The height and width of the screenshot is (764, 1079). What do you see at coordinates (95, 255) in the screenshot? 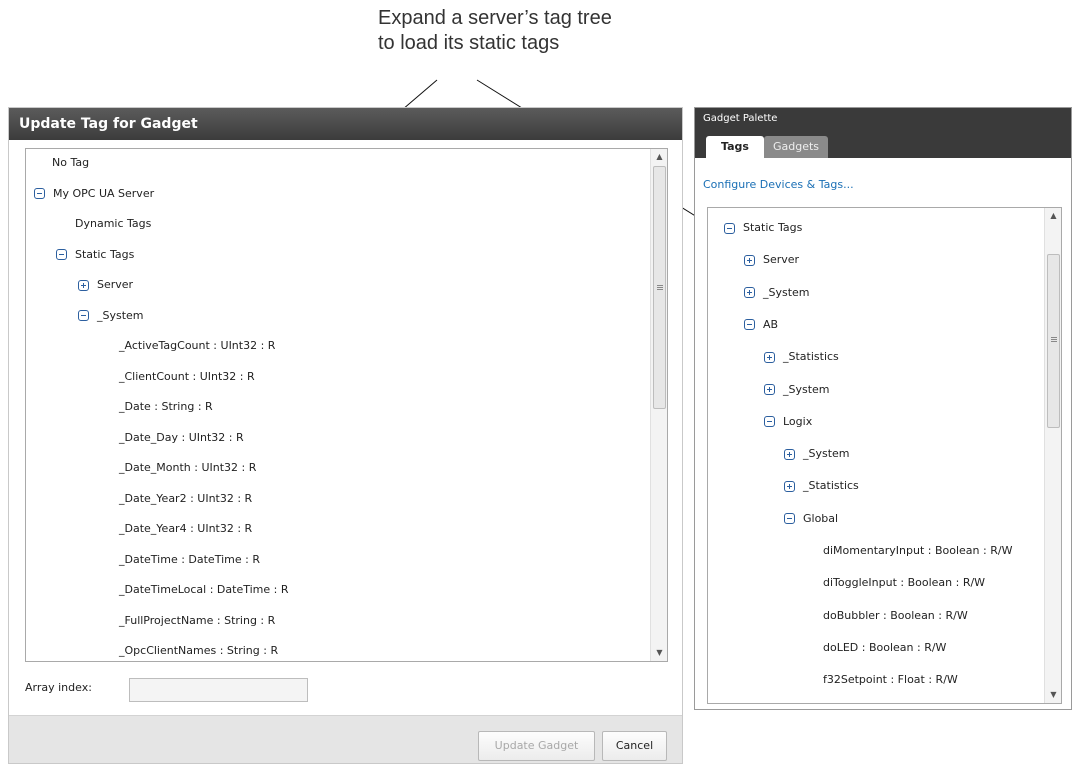
I see `dialog-tree-node: Static Tags` at bounding box center [95, 255].